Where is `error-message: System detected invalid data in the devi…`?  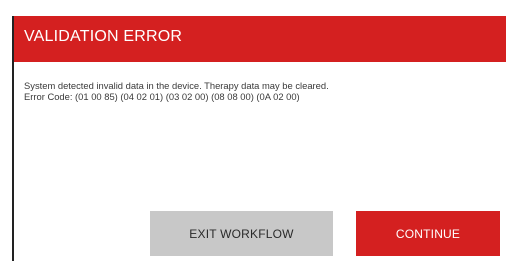 error-message: System detected invalid data in the devi… is located at coordinates (259, 91).